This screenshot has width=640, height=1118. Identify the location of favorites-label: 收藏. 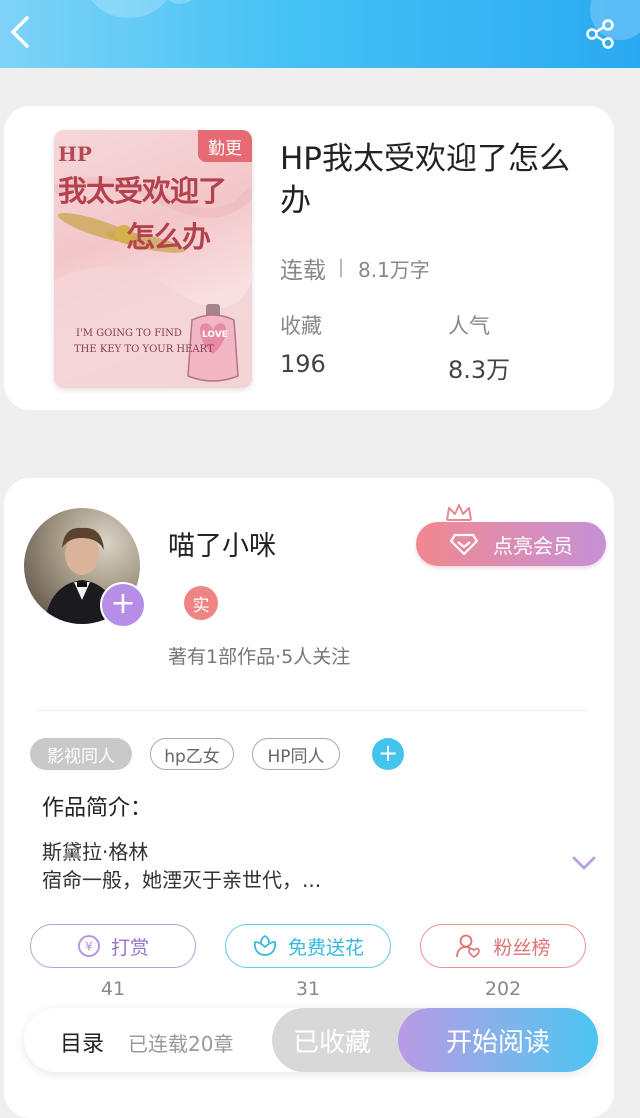
(301, 326).